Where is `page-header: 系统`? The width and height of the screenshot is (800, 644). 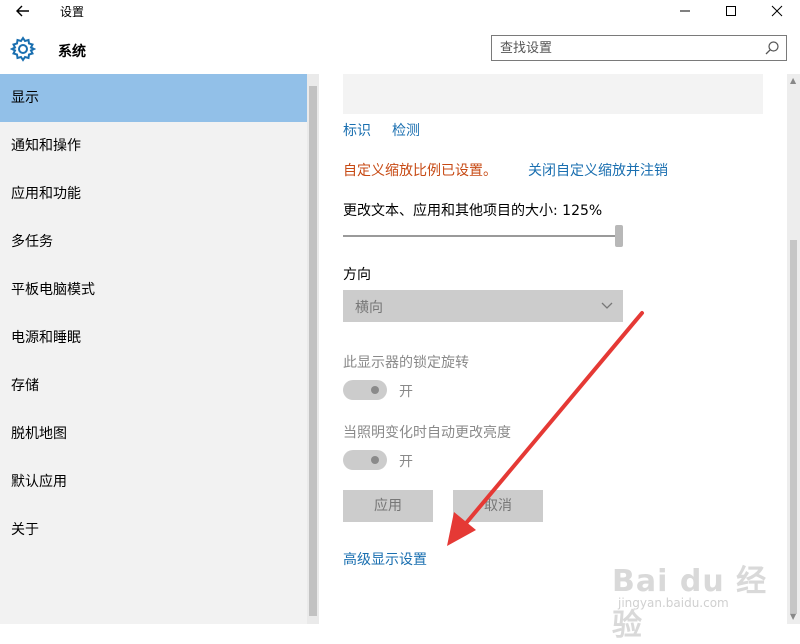
page-header: 系统 is located at coordinates (400, 49).